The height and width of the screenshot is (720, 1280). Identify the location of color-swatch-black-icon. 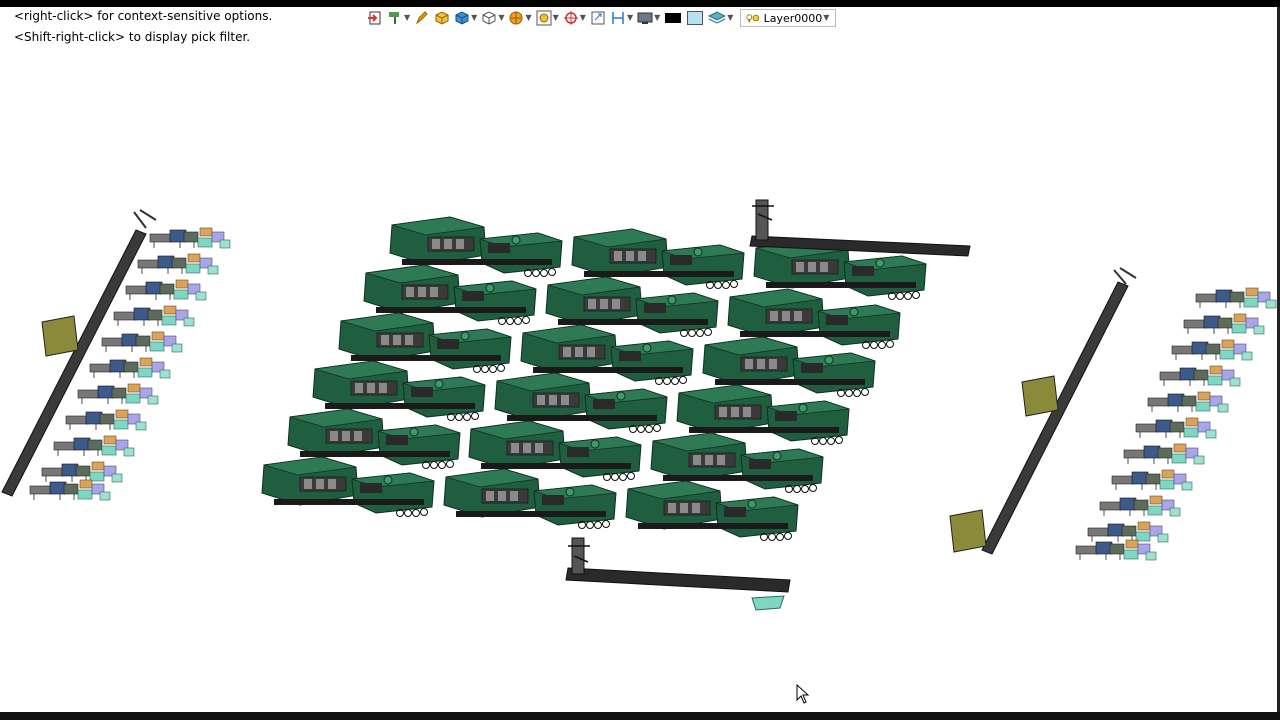
(673, 18).